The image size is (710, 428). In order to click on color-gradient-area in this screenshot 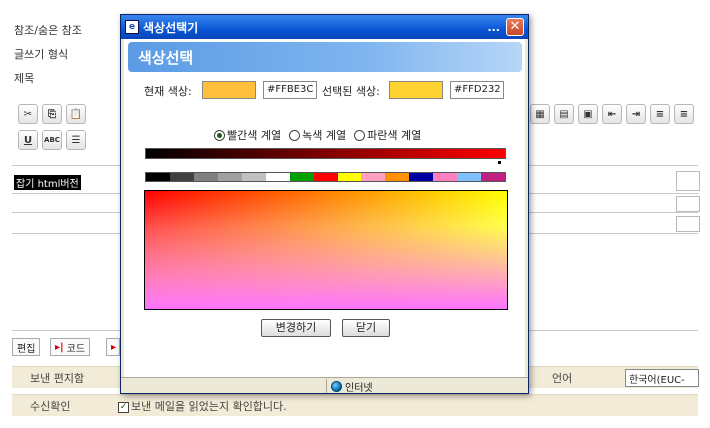, I will do `click(326, 250)`.